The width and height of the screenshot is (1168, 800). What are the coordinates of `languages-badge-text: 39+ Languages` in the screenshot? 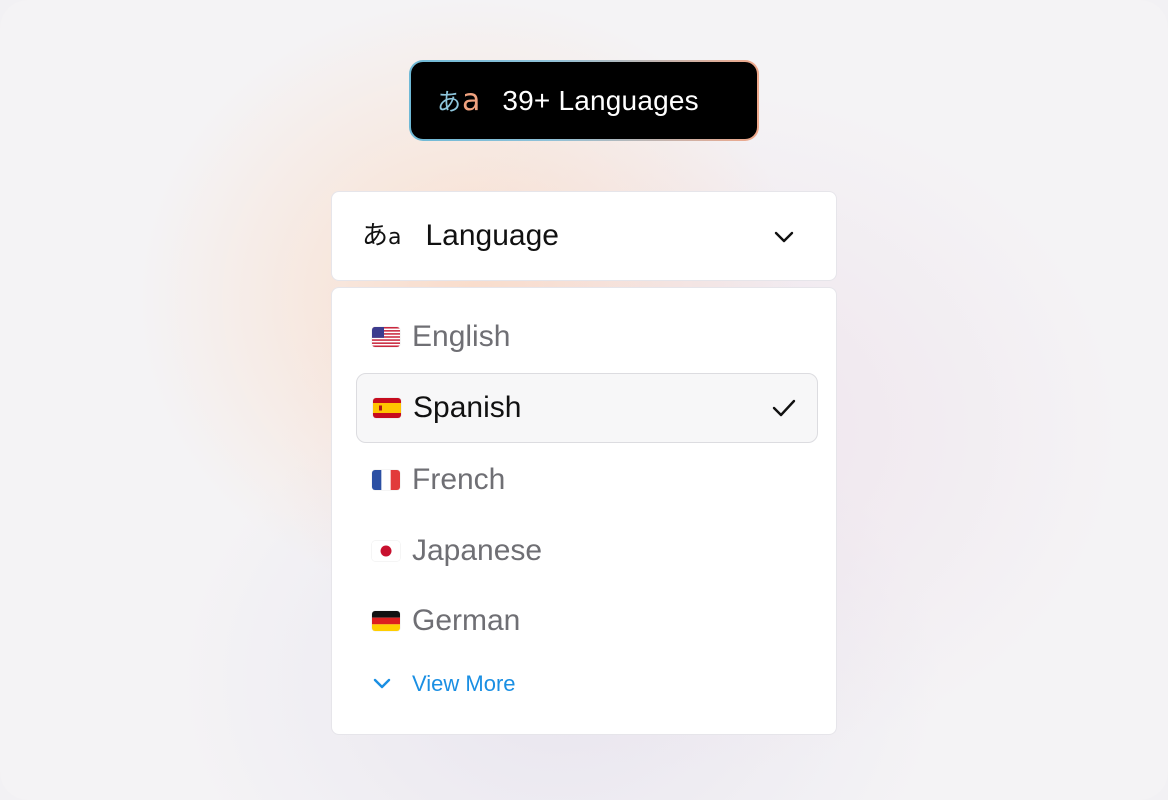 It's located at (600, 100).